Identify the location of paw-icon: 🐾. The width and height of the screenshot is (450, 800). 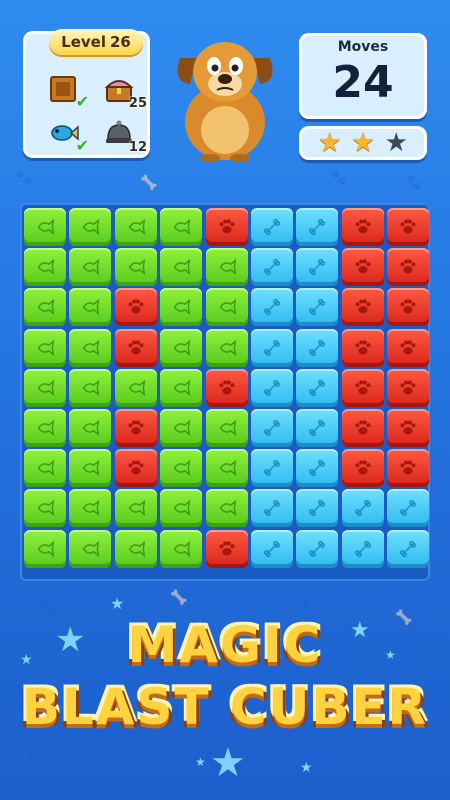
(24, 178).